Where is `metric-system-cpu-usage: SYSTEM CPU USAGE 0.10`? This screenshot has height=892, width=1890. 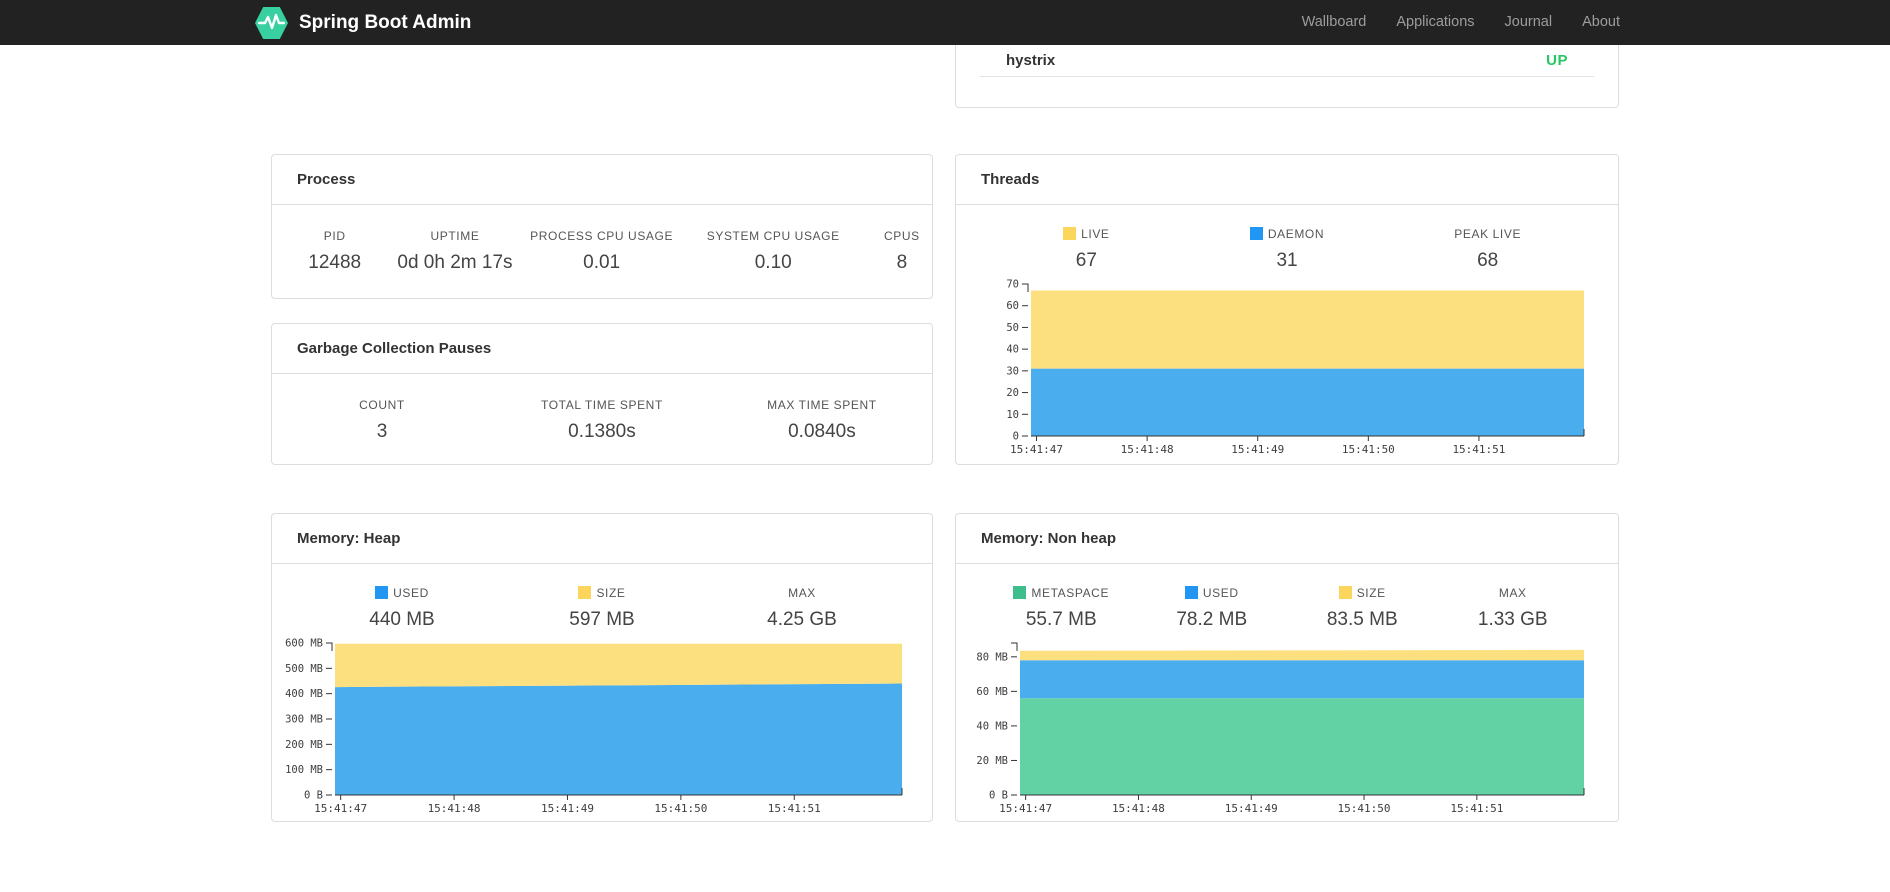 metric-system-cpu-usage: SYSTEM CPU USAGE 0.10 is located at coordinates (773, 251).